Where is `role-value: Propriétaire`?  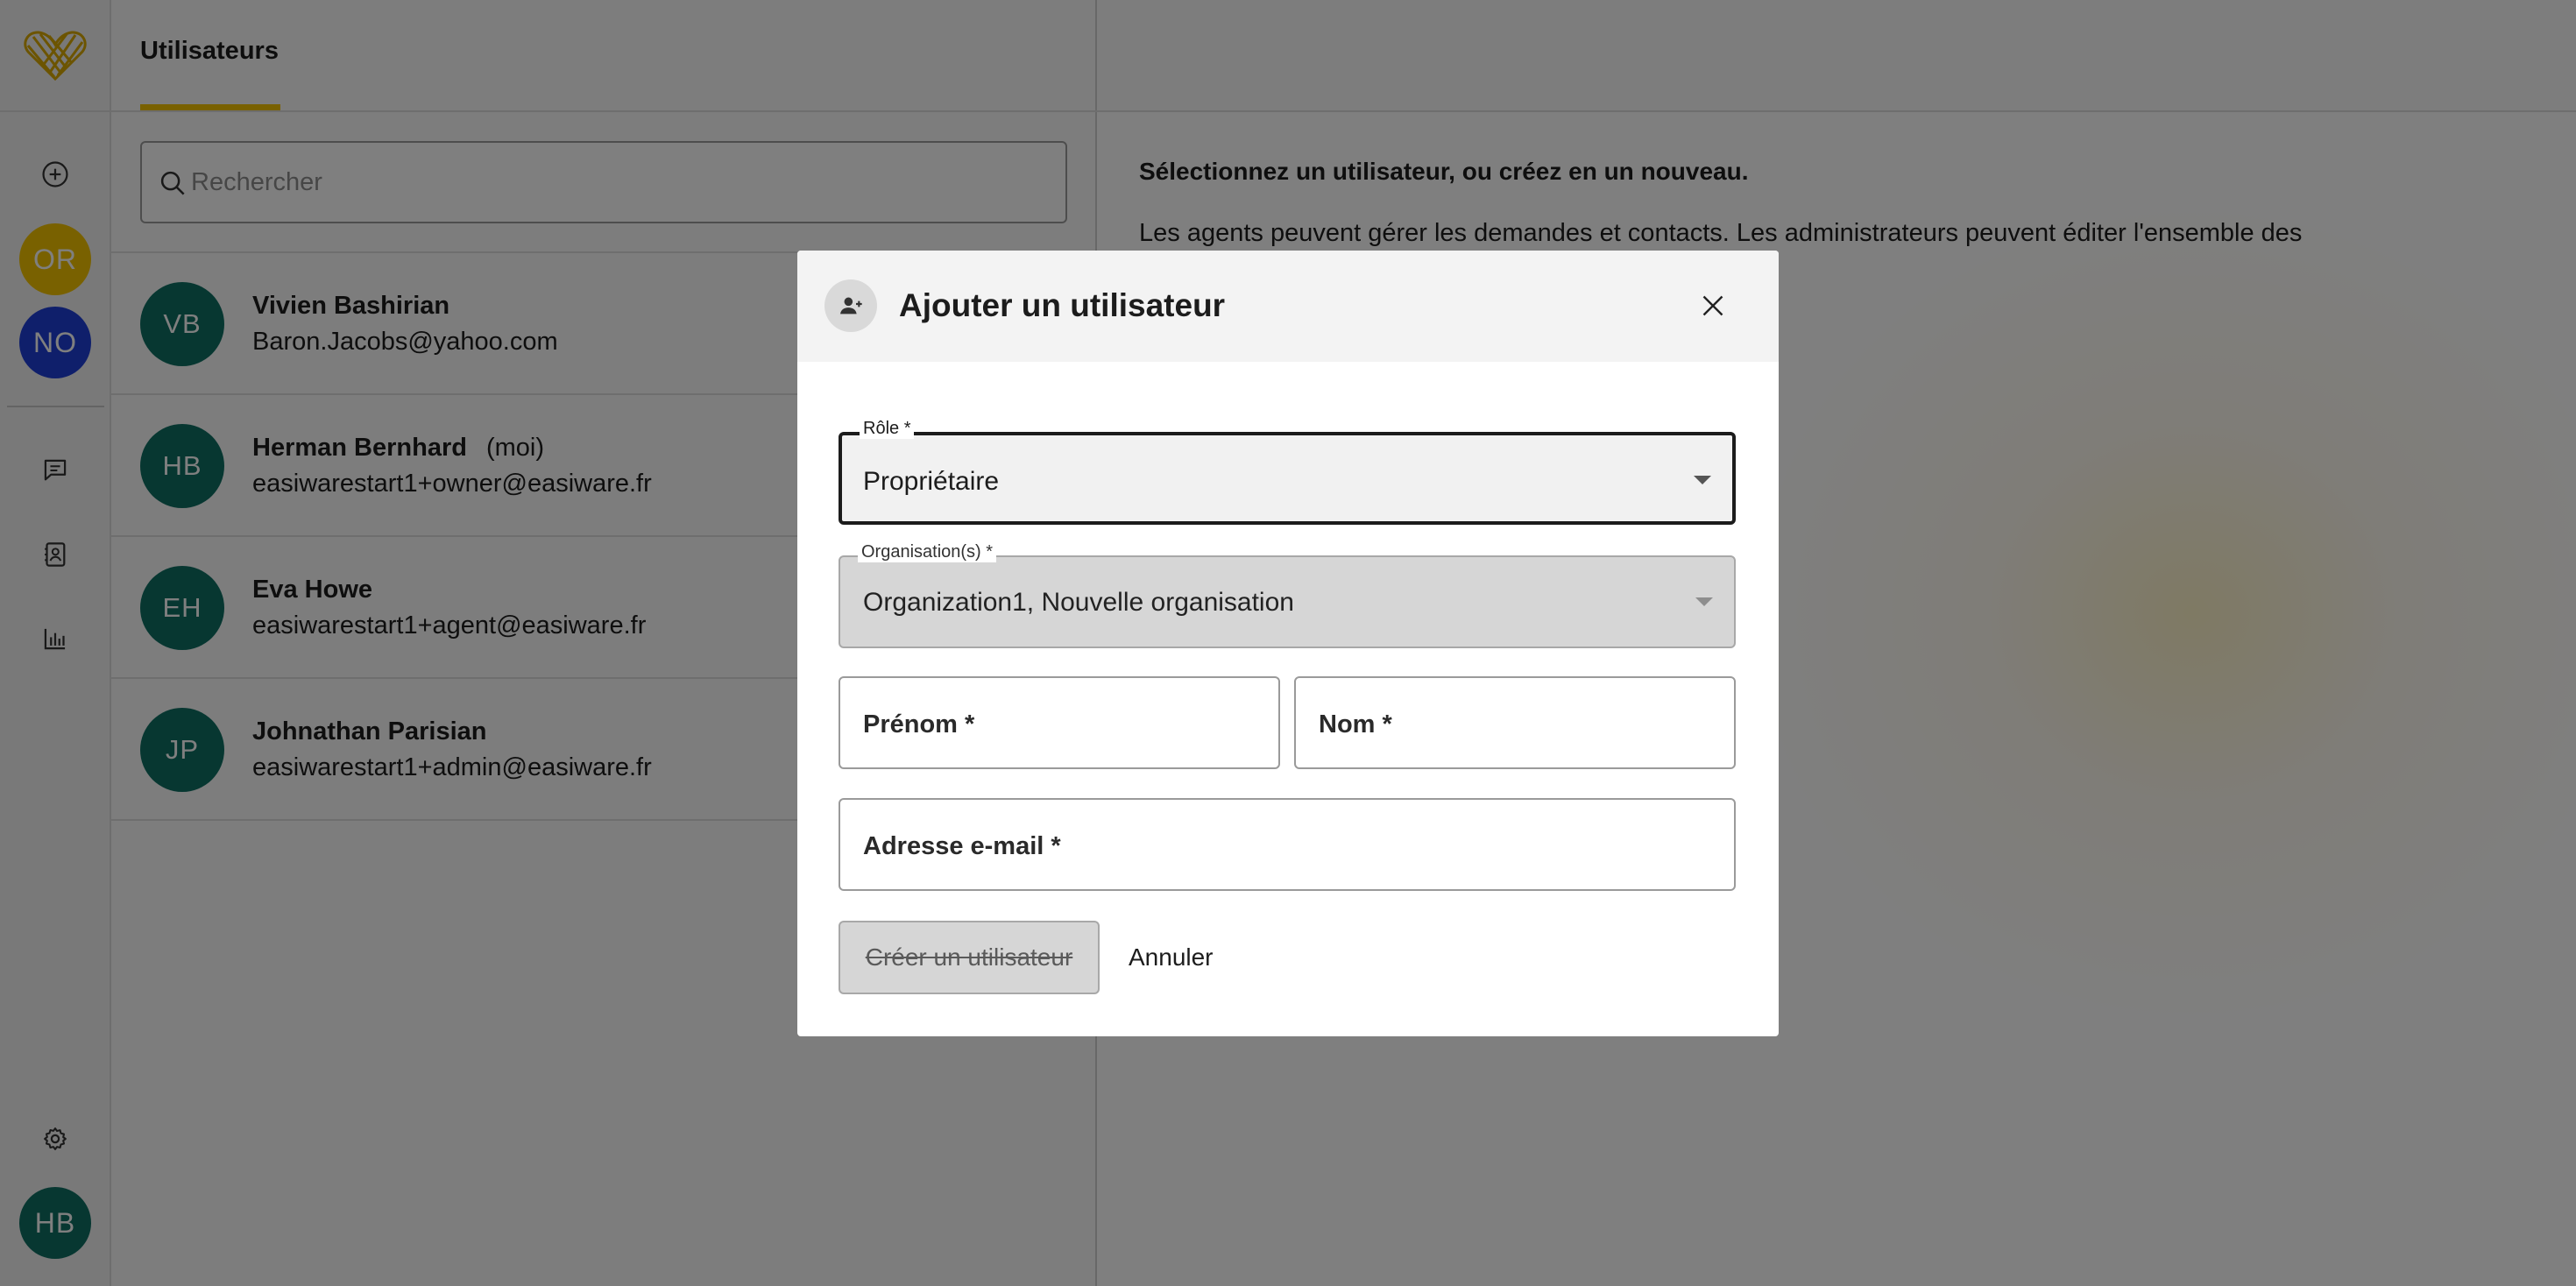 role-value: Propriétaire is located at coordinates (931, 482).